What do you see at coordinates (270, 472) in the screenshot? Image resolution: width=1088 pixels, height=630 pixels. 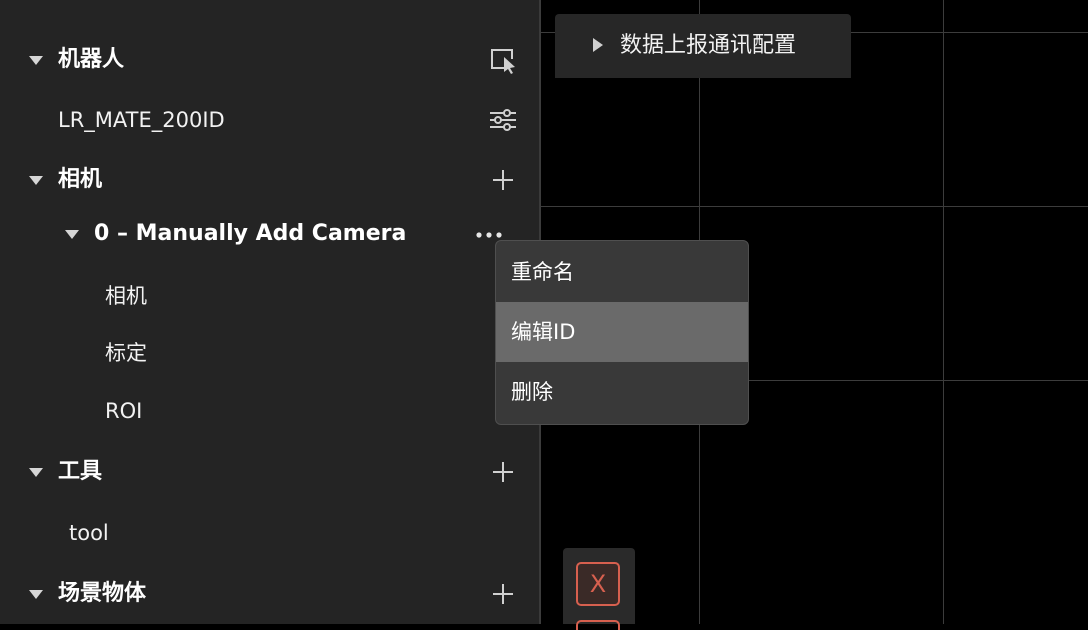 I see `tree-section-tool: 工具` at bounding box center [270, 472].